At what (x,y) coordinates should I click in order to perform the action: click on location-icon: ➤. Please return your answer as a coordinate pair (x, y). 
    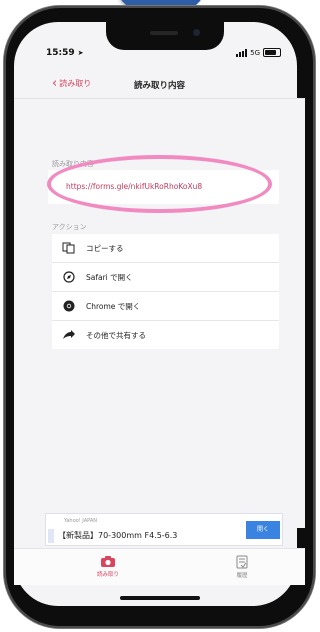
    Looking at the image, I should click on (80, 53).